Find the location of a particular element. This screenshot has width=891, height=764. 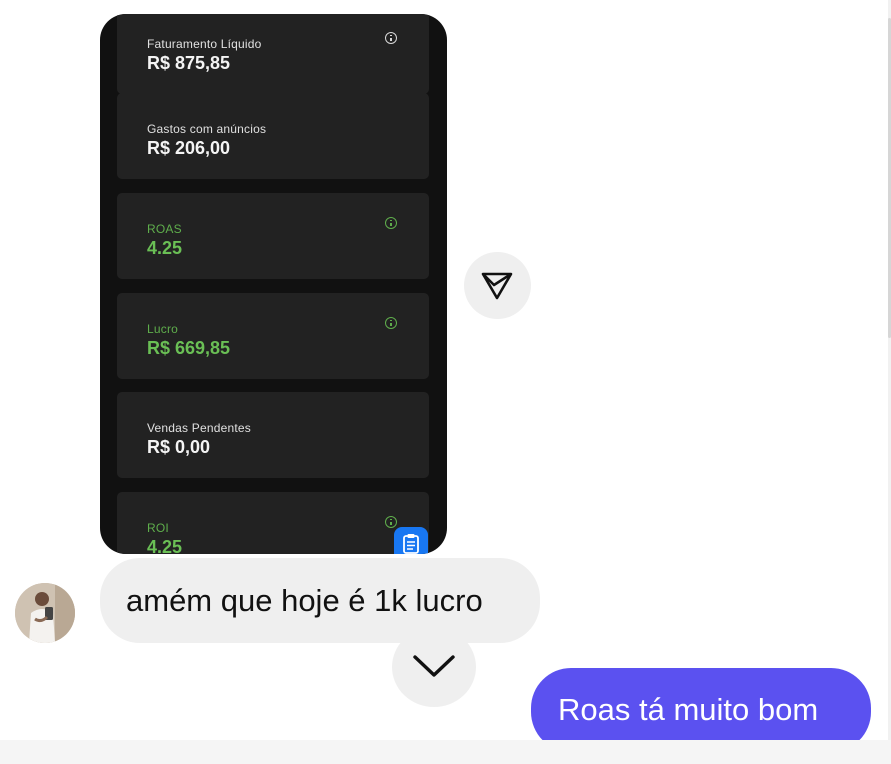

metric-label: ROAS is located at coordinates (164, 229).